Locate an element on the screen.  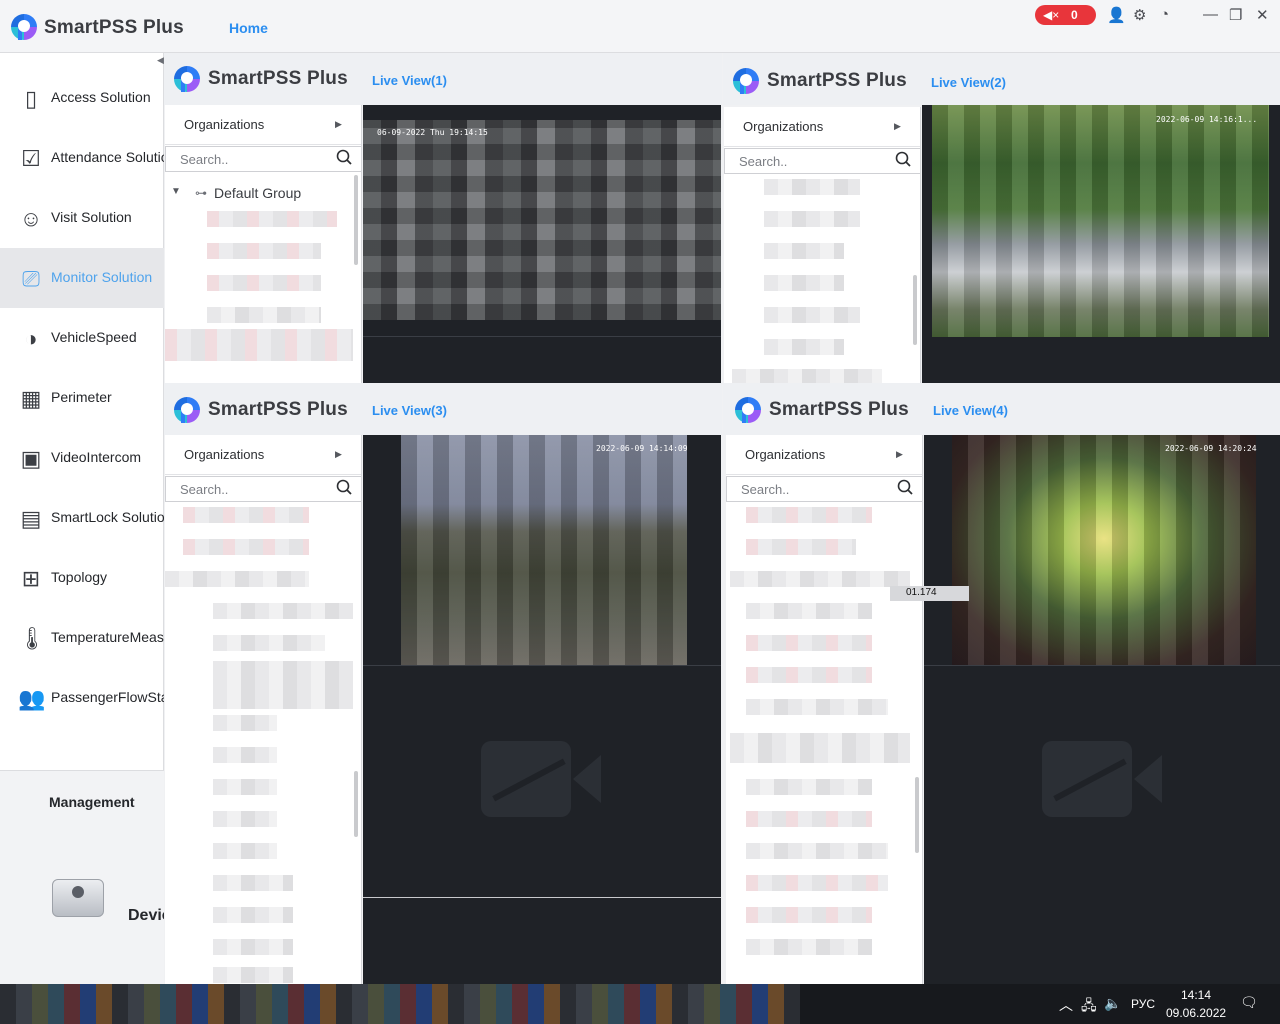
sidebar-item-visit-solution: ☺ Visit Solution is located at coordinates (82, 218).